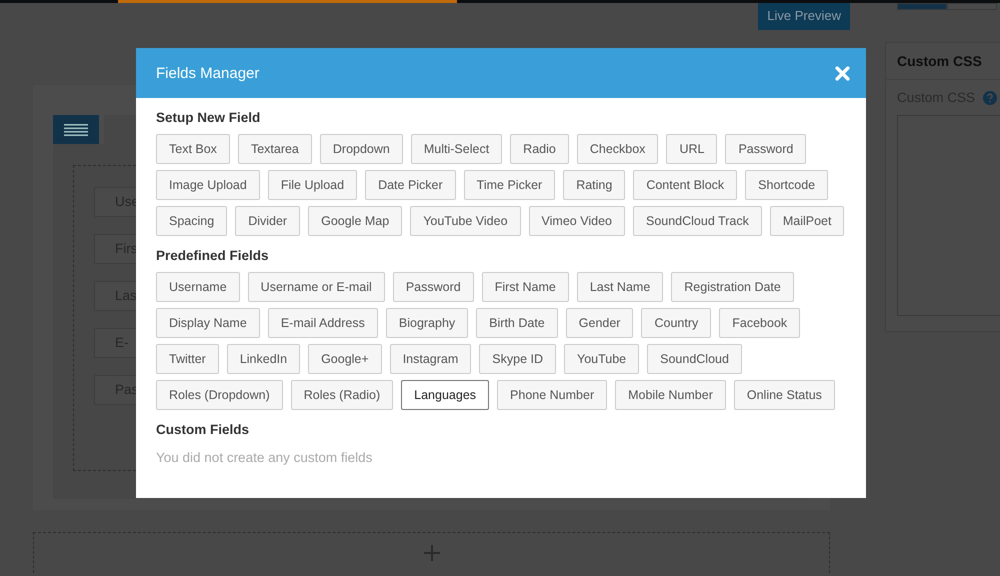 The image size is (1000, 576). I want to click on plus-icon, so click(432, 553).